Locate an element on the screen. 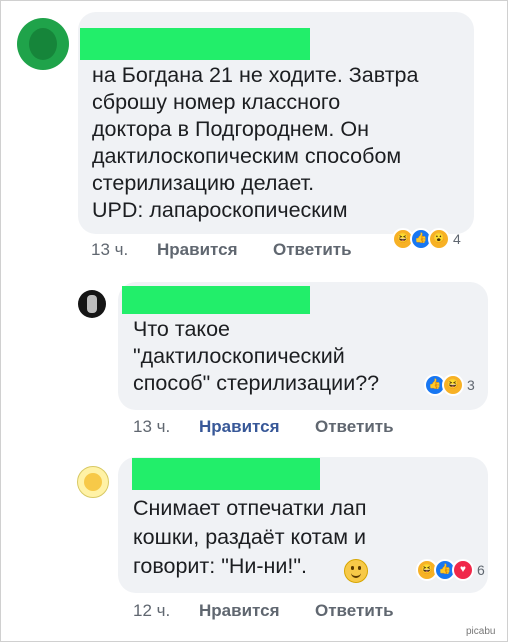 Image resolution: width=508 pixels, height=642 pixels. reaction-count: 4 is located at coordinates (457, 239).